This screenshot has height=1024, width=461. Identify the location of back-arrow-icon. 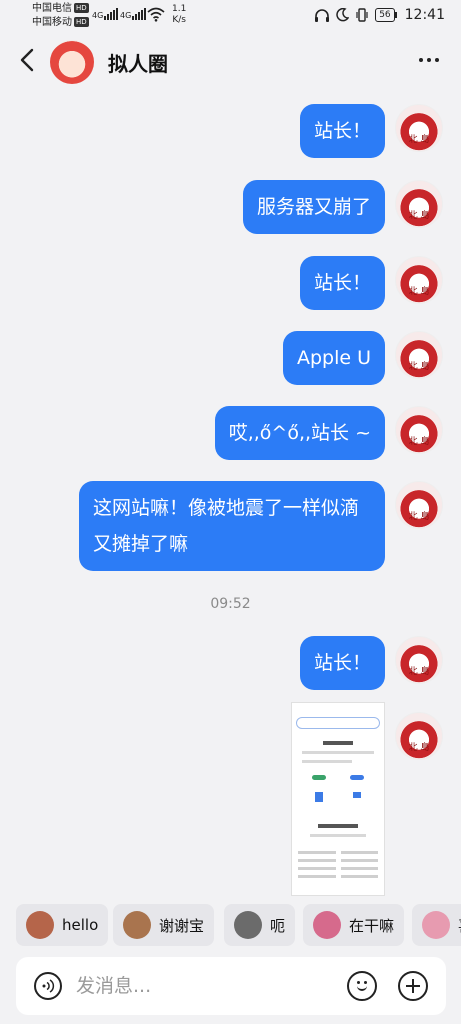
(28, 60).